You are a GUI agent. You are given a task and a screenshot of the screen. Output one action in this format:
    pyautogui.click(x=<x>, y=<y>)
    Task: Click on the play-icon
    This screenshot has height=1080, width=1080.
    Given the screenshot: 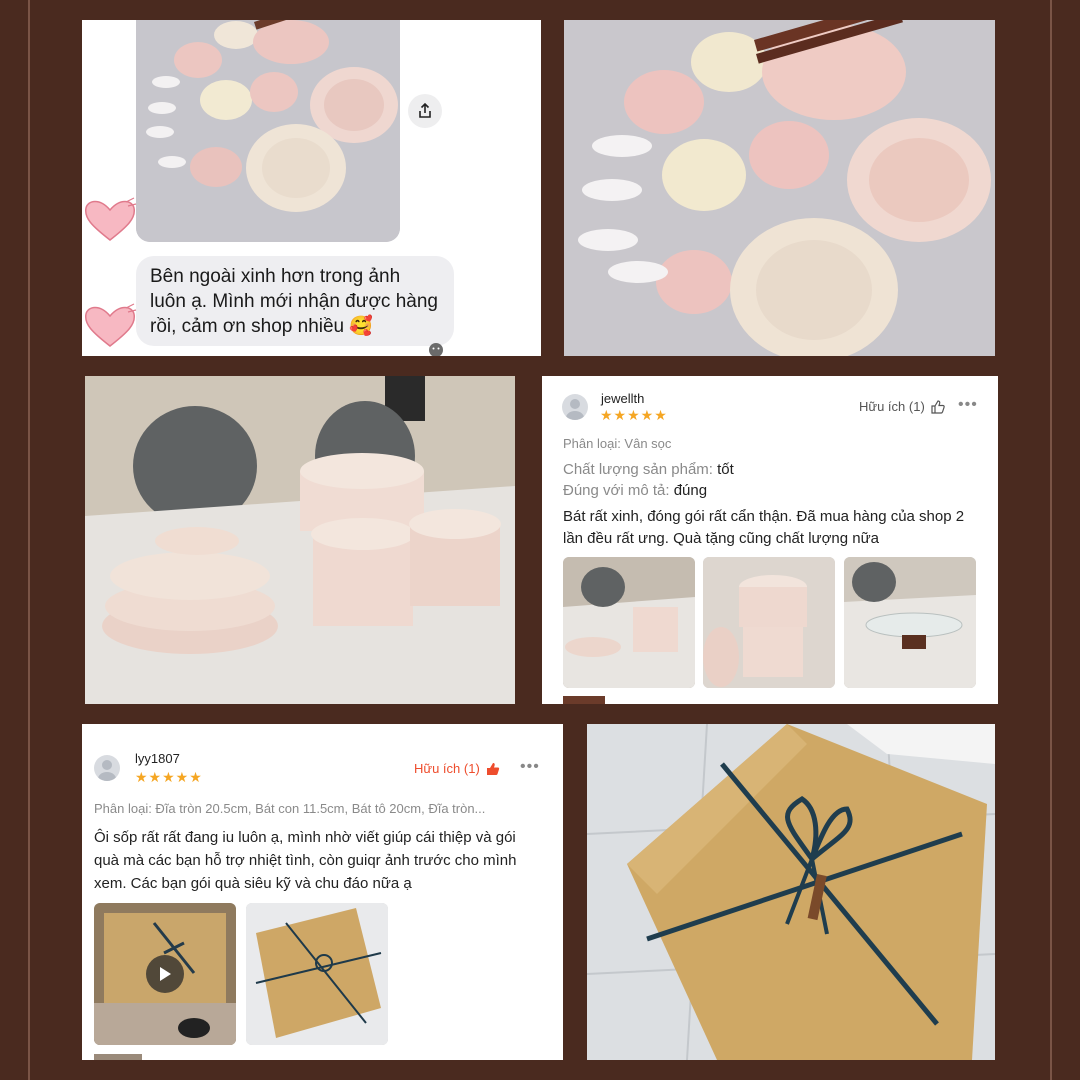 What is the action you would take?
    pyautogui.click(x=165, y=974)
    